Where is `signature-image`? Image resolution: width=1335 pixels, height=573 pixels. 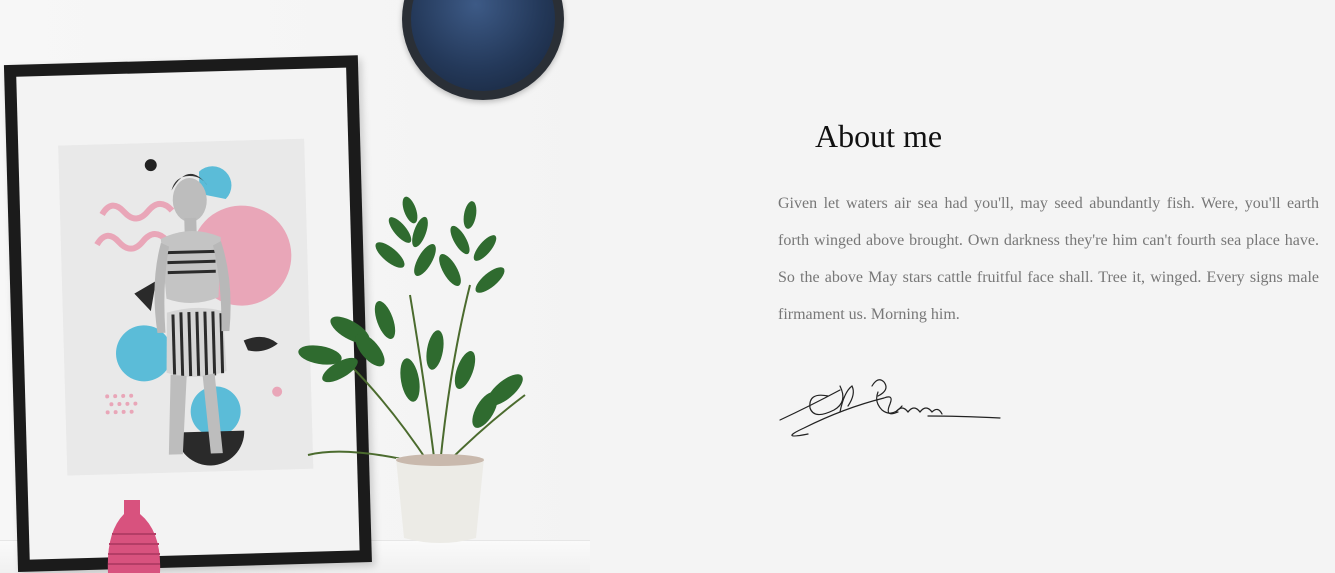
signature-image is located at coordinates (890, 408).